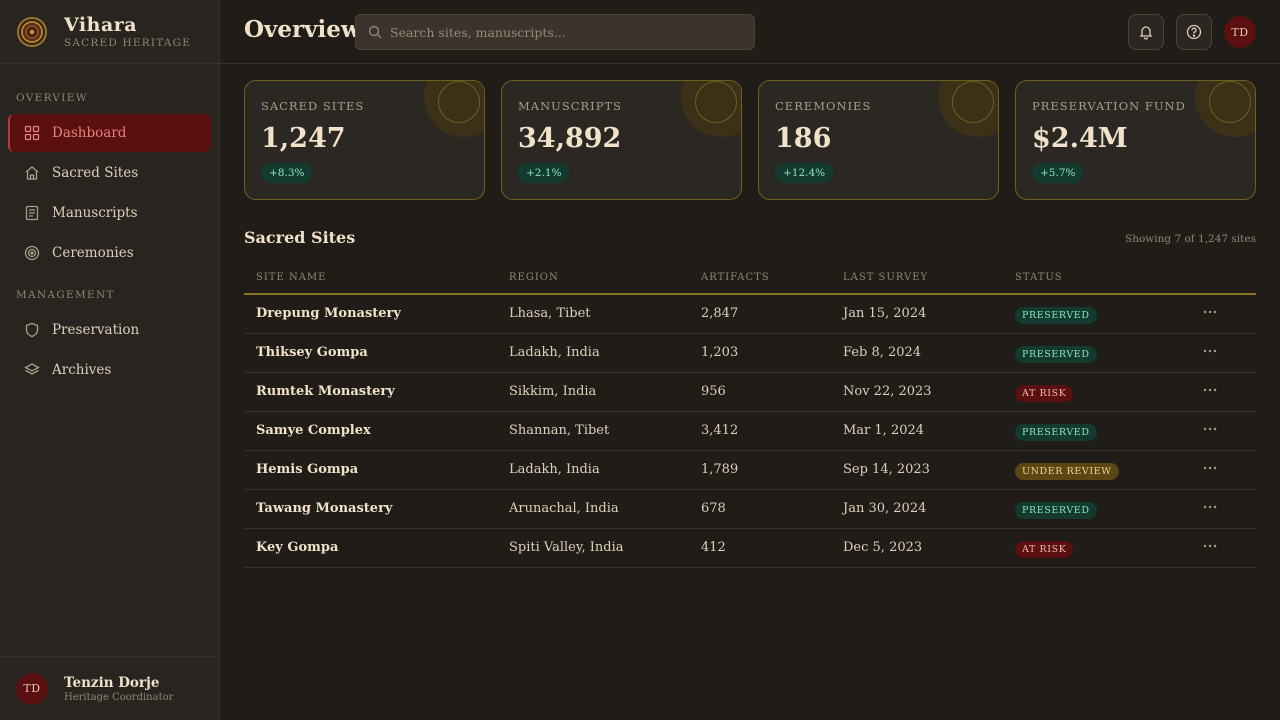 This screenshot has width=1280, height=720. Describe the element at coordinates (325, 391) in the screenshot. I see `site-name-cell: Rumtek Monastery` at that location.